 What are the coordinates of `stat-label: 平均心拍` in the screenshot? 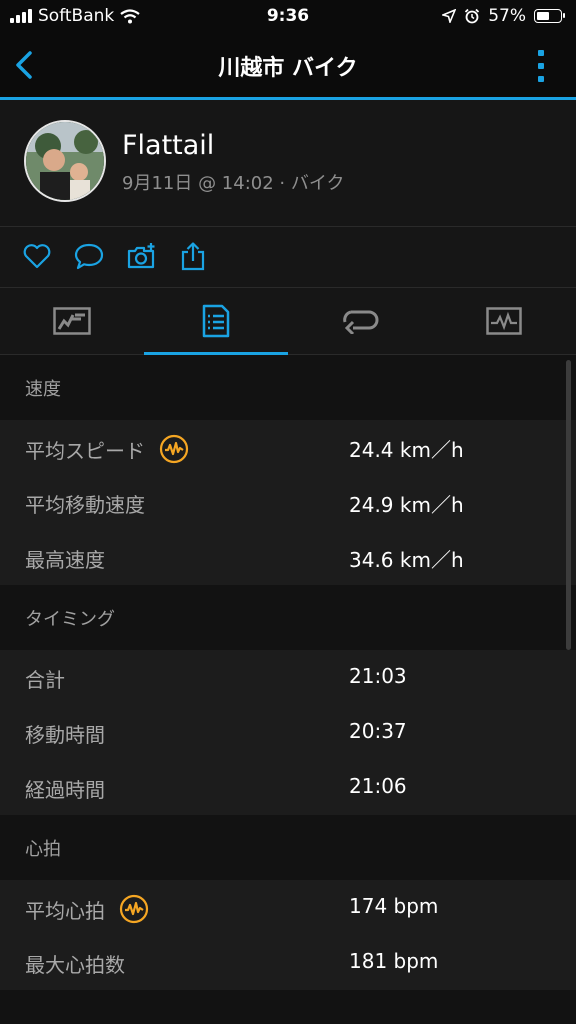 It's located at (65, 910).